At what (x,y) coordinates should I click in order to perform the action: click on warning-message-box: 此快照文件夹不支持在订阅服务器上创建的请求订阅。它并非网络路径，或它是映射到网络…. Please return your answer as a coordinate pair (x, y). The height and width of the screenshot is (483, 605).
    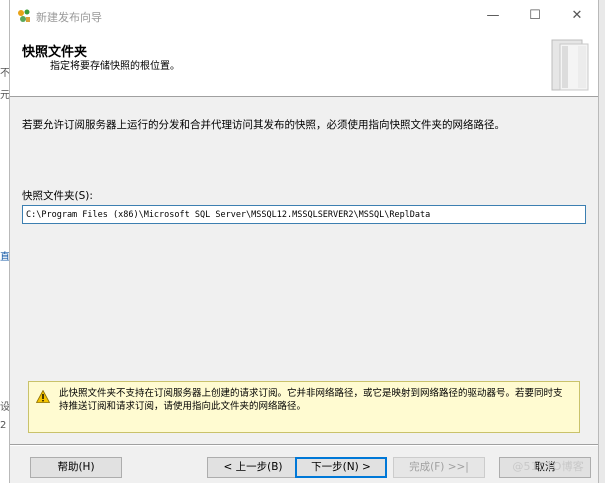
    Looking at the image, I should click on (304, 407).